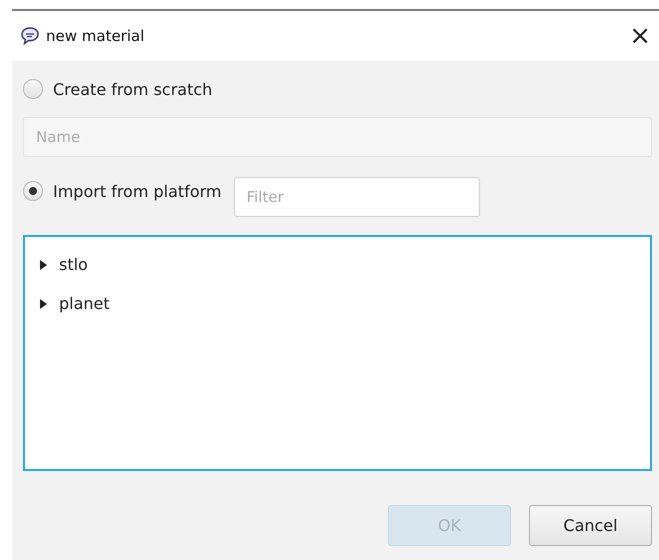 Image resolution: width=659 pixels, height=560 pixels. Describe the element at coordinates (96, 36) in the screenshot. I see `window-title: new material` at that location.